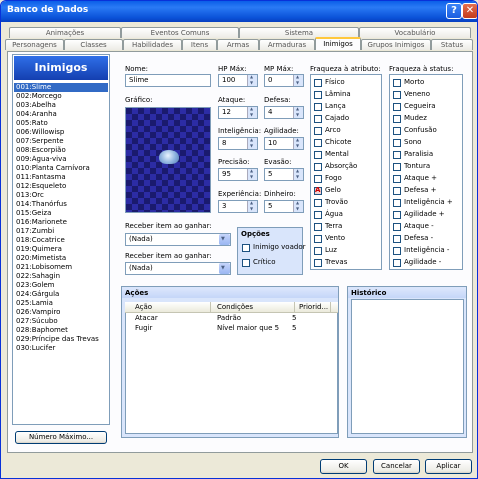 The image size is (478, 479). What do you see at coordinates (415, 178) in the screenshot?
I see `state-checkbox: Ataque +` at bounding box center [415, 178].